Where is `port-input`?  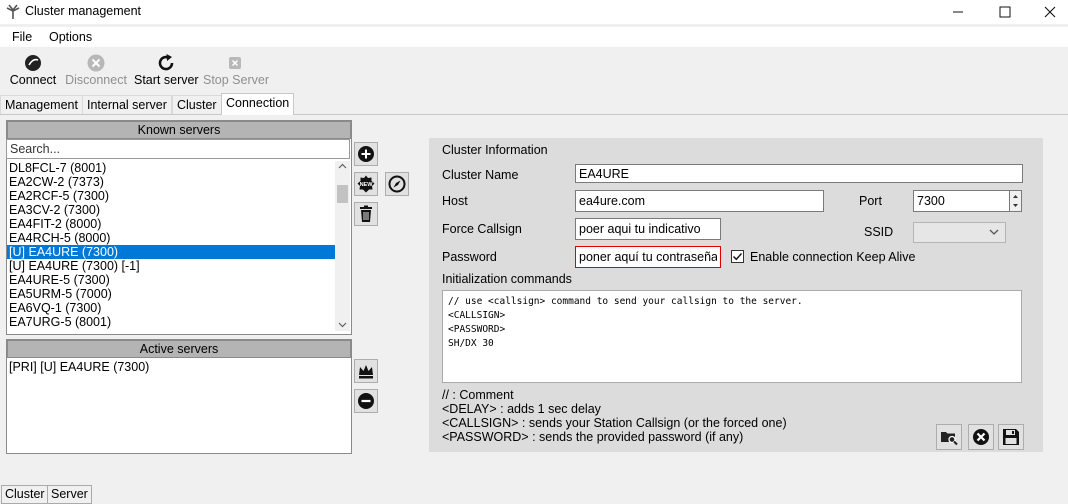 port-input is located at coordinates (961, 201).